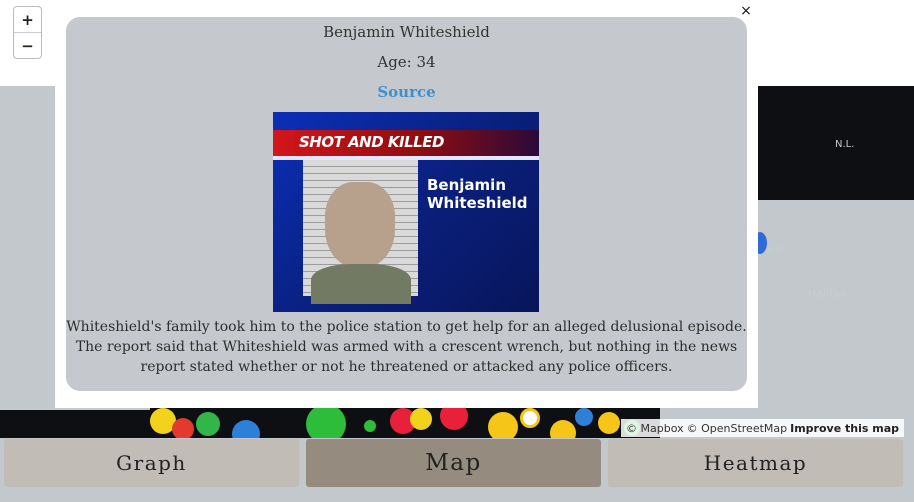 This screenshot has width=914, height=502. Describe the element at coordinates (27, 19) in the screenshot. I see `zoom-in-button: +` at that location.